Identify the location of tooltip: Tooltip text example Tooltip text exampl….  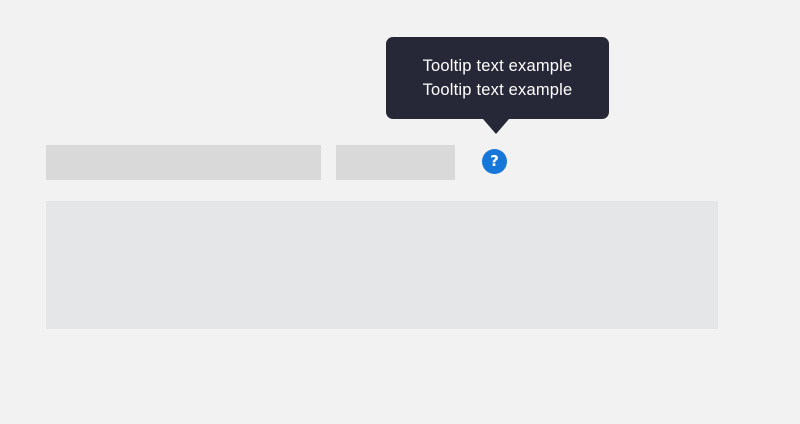
(497, 85).